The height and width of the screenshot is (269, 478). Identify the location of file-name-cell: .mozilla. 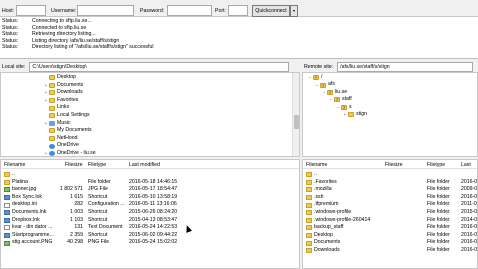
(350, 190).